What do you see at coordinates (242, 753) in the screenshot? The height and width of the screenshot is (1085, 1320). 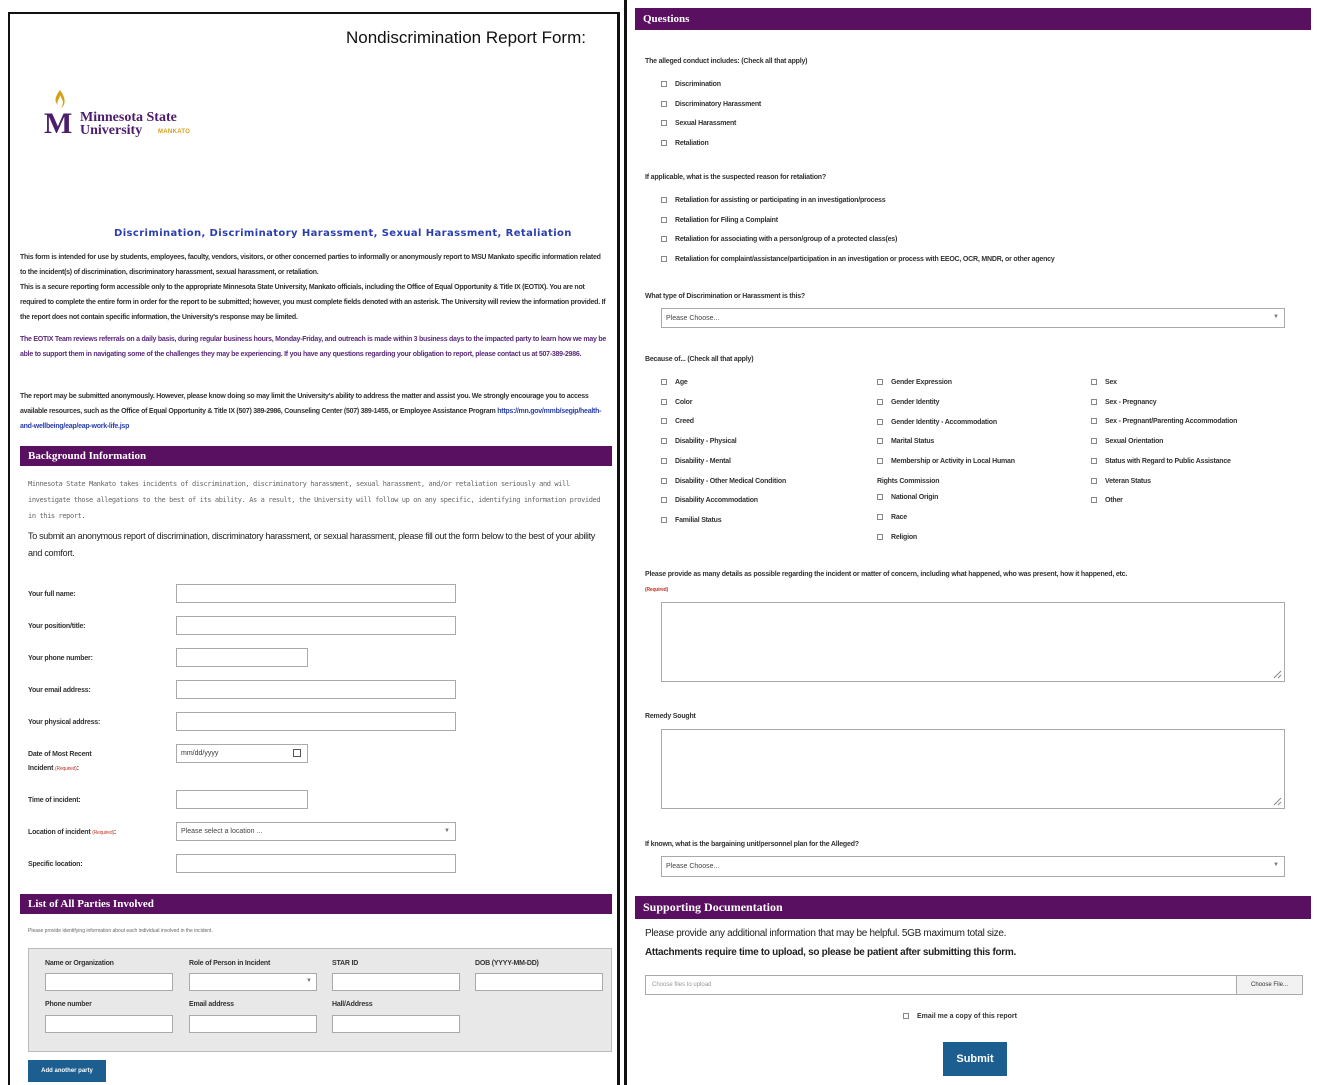 I see `incident-date-input: mm/dd/yyyy` at bounding box center [242, 753].